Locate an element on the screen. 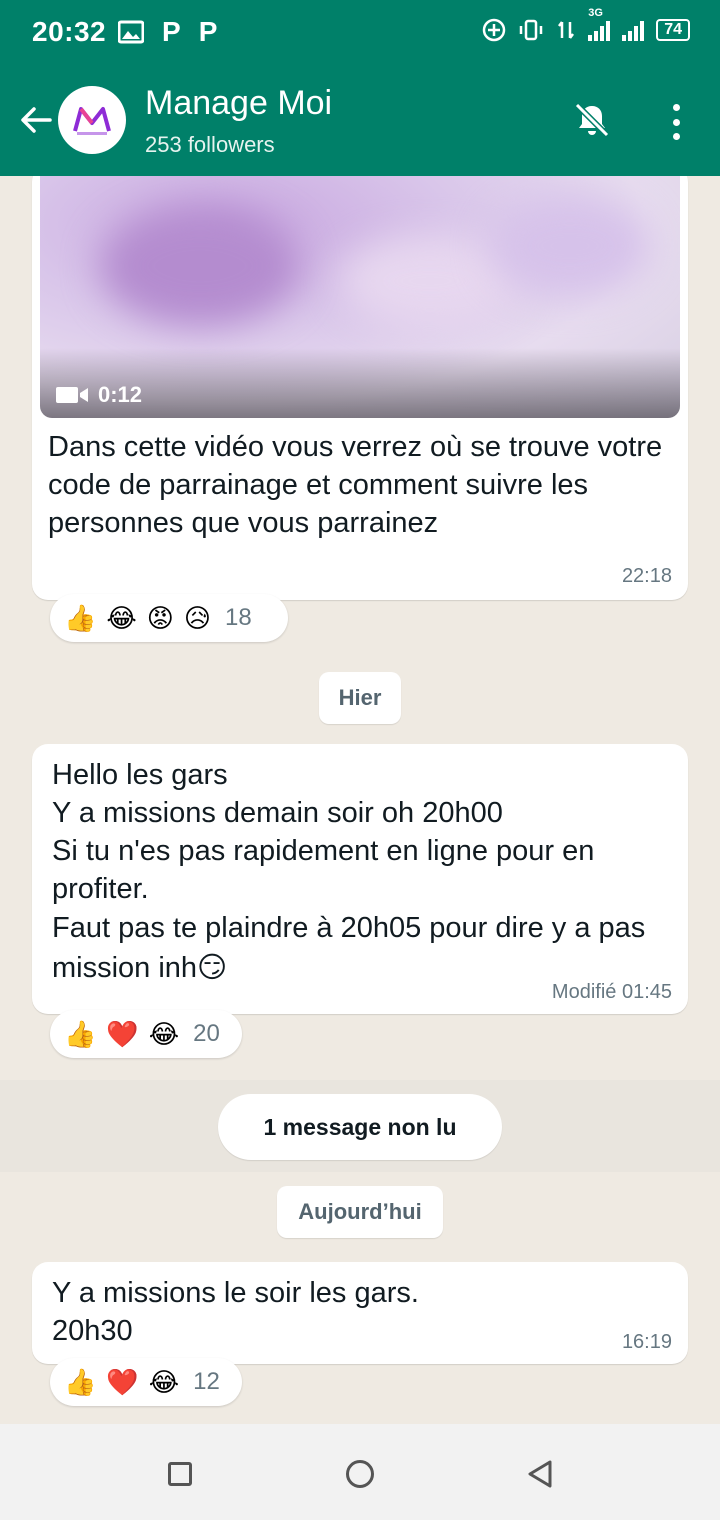 The image size is (720, 1520). unread-messages-pill: 1 message non lu is located at coordinates (360, 1127).